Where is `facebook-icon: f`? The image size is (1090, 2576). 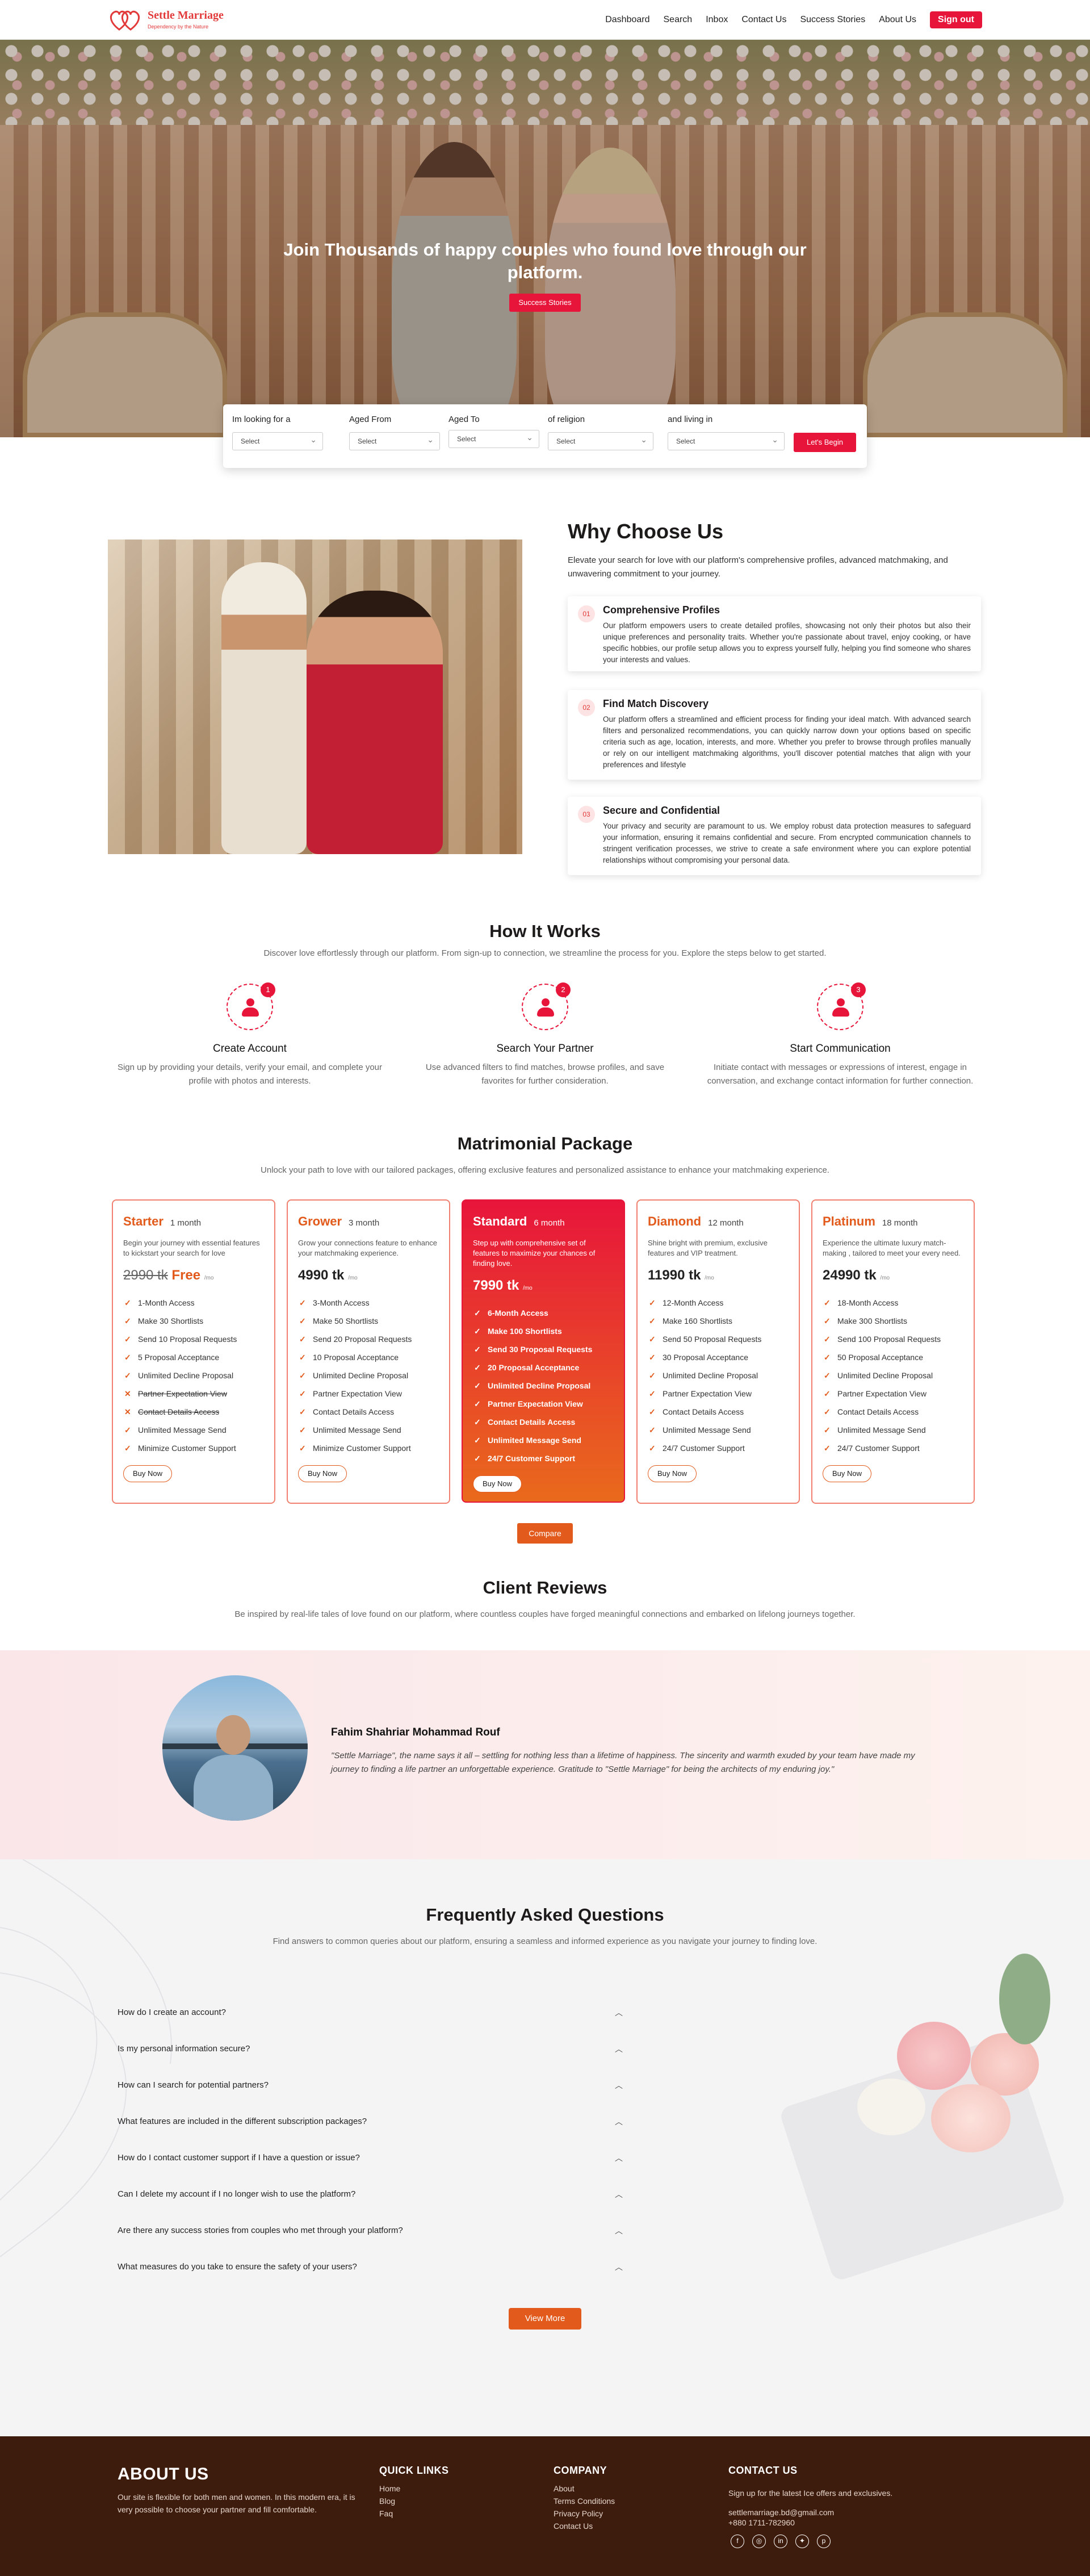
facebook-icon: f is located at coordinates (738, 2541).